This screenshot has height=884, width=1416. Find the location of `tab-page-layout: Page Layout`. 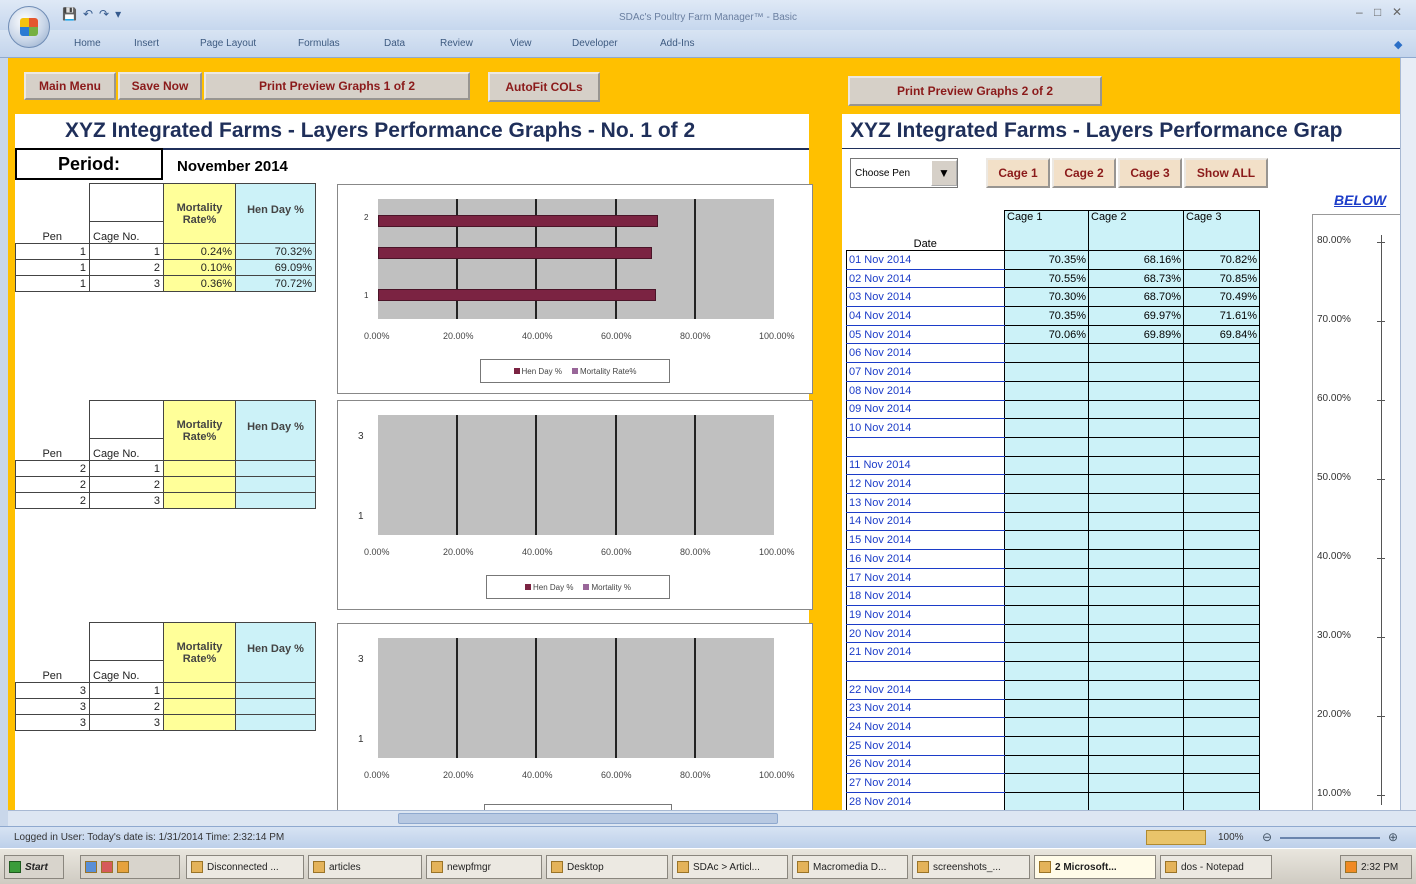

tab-page-layout: Page Layout is located at coordinates (228, 43).